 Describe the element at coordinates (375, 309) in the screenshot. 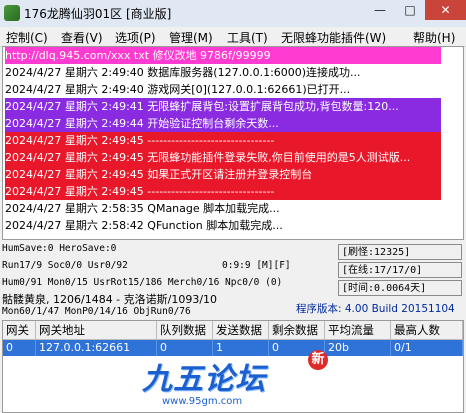

I see `version-label: 程序版本: 4.00 Build 20151104` at that location.